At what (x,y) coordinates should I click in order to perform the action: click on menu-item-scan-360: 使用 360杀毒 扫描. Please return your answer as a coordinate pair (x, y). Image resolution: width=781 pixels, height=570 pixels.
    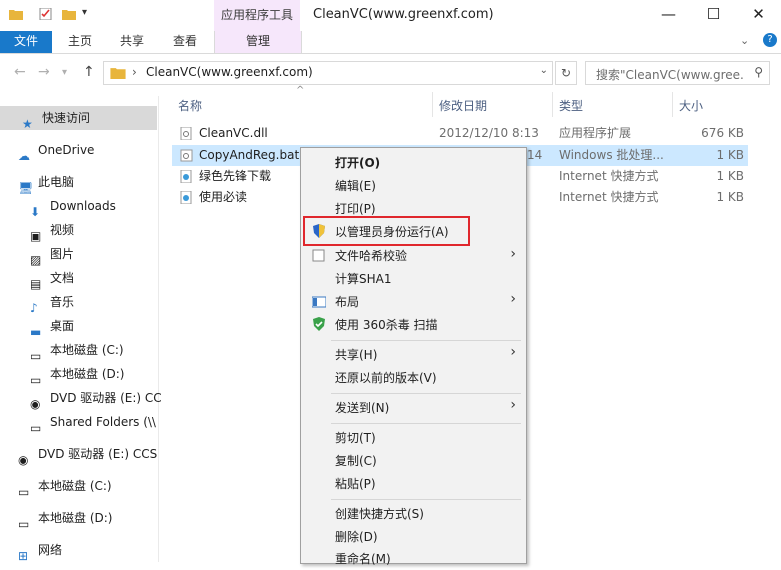
    Looking at the image, I should click on (386, 325).